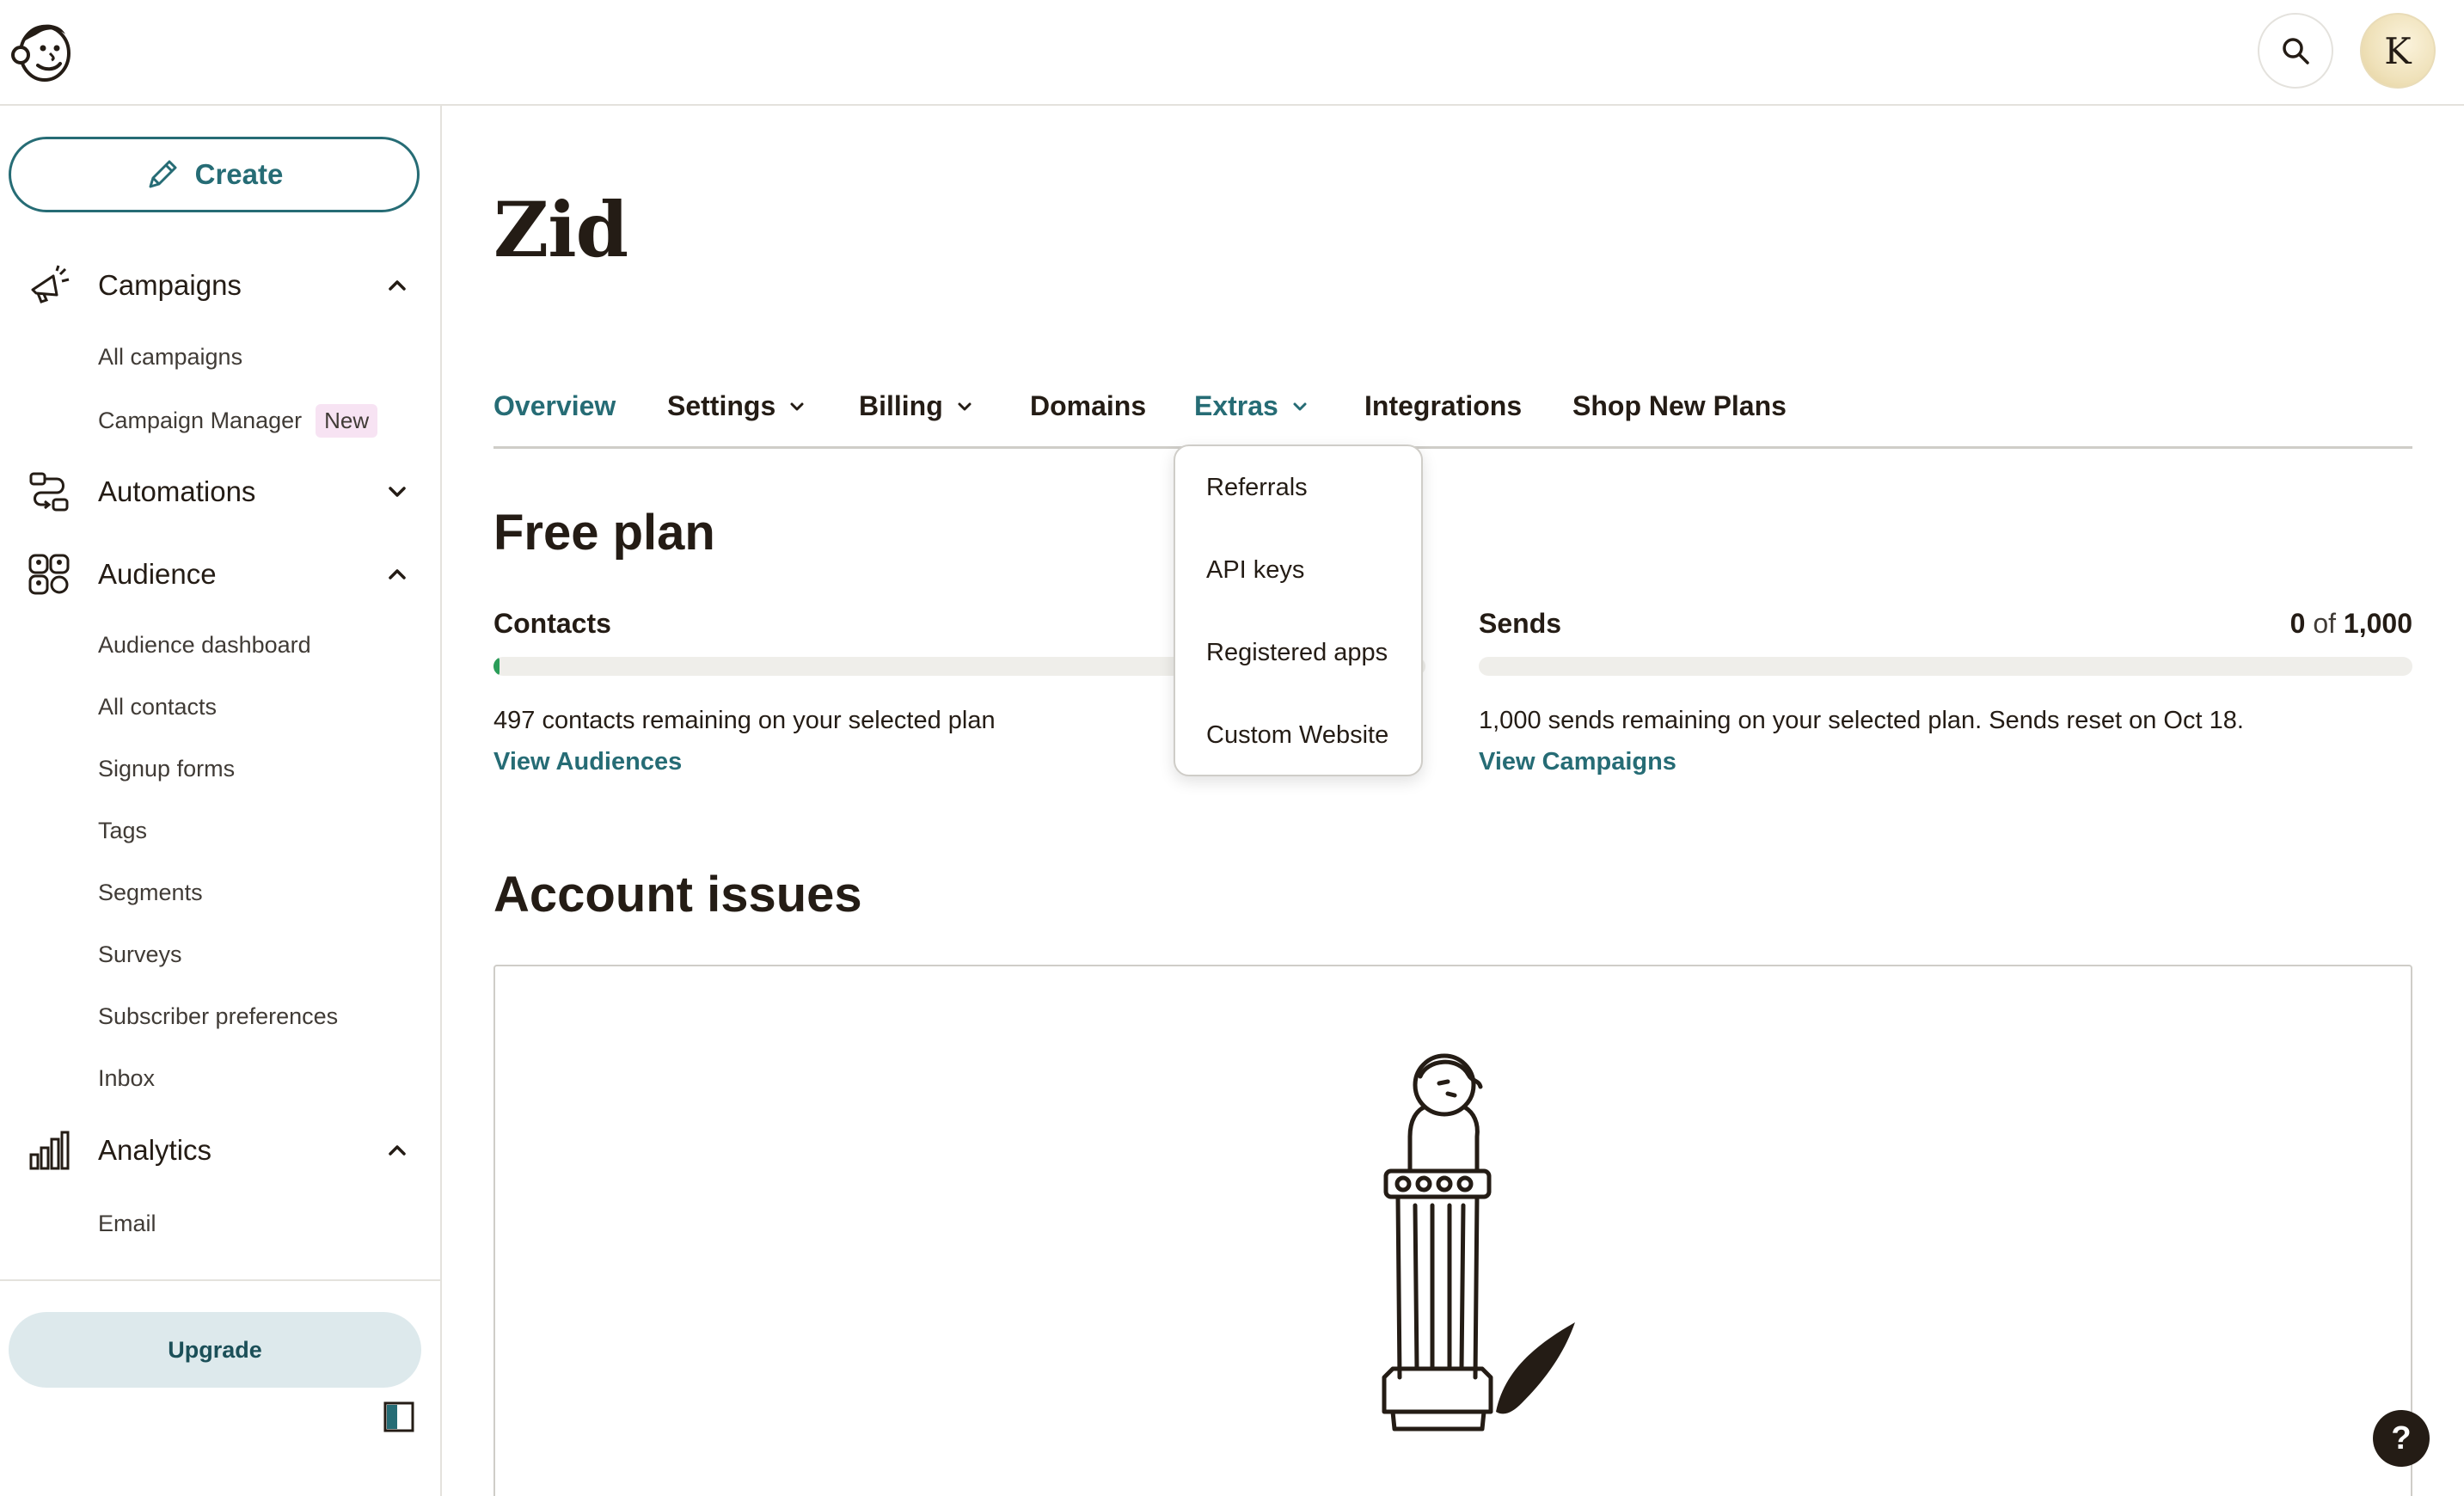  What do you see at coordinates (200, 420) in the screenshot?
I see `sidebar-item-label: Campaign Manager` at bounding box center [200, 420].